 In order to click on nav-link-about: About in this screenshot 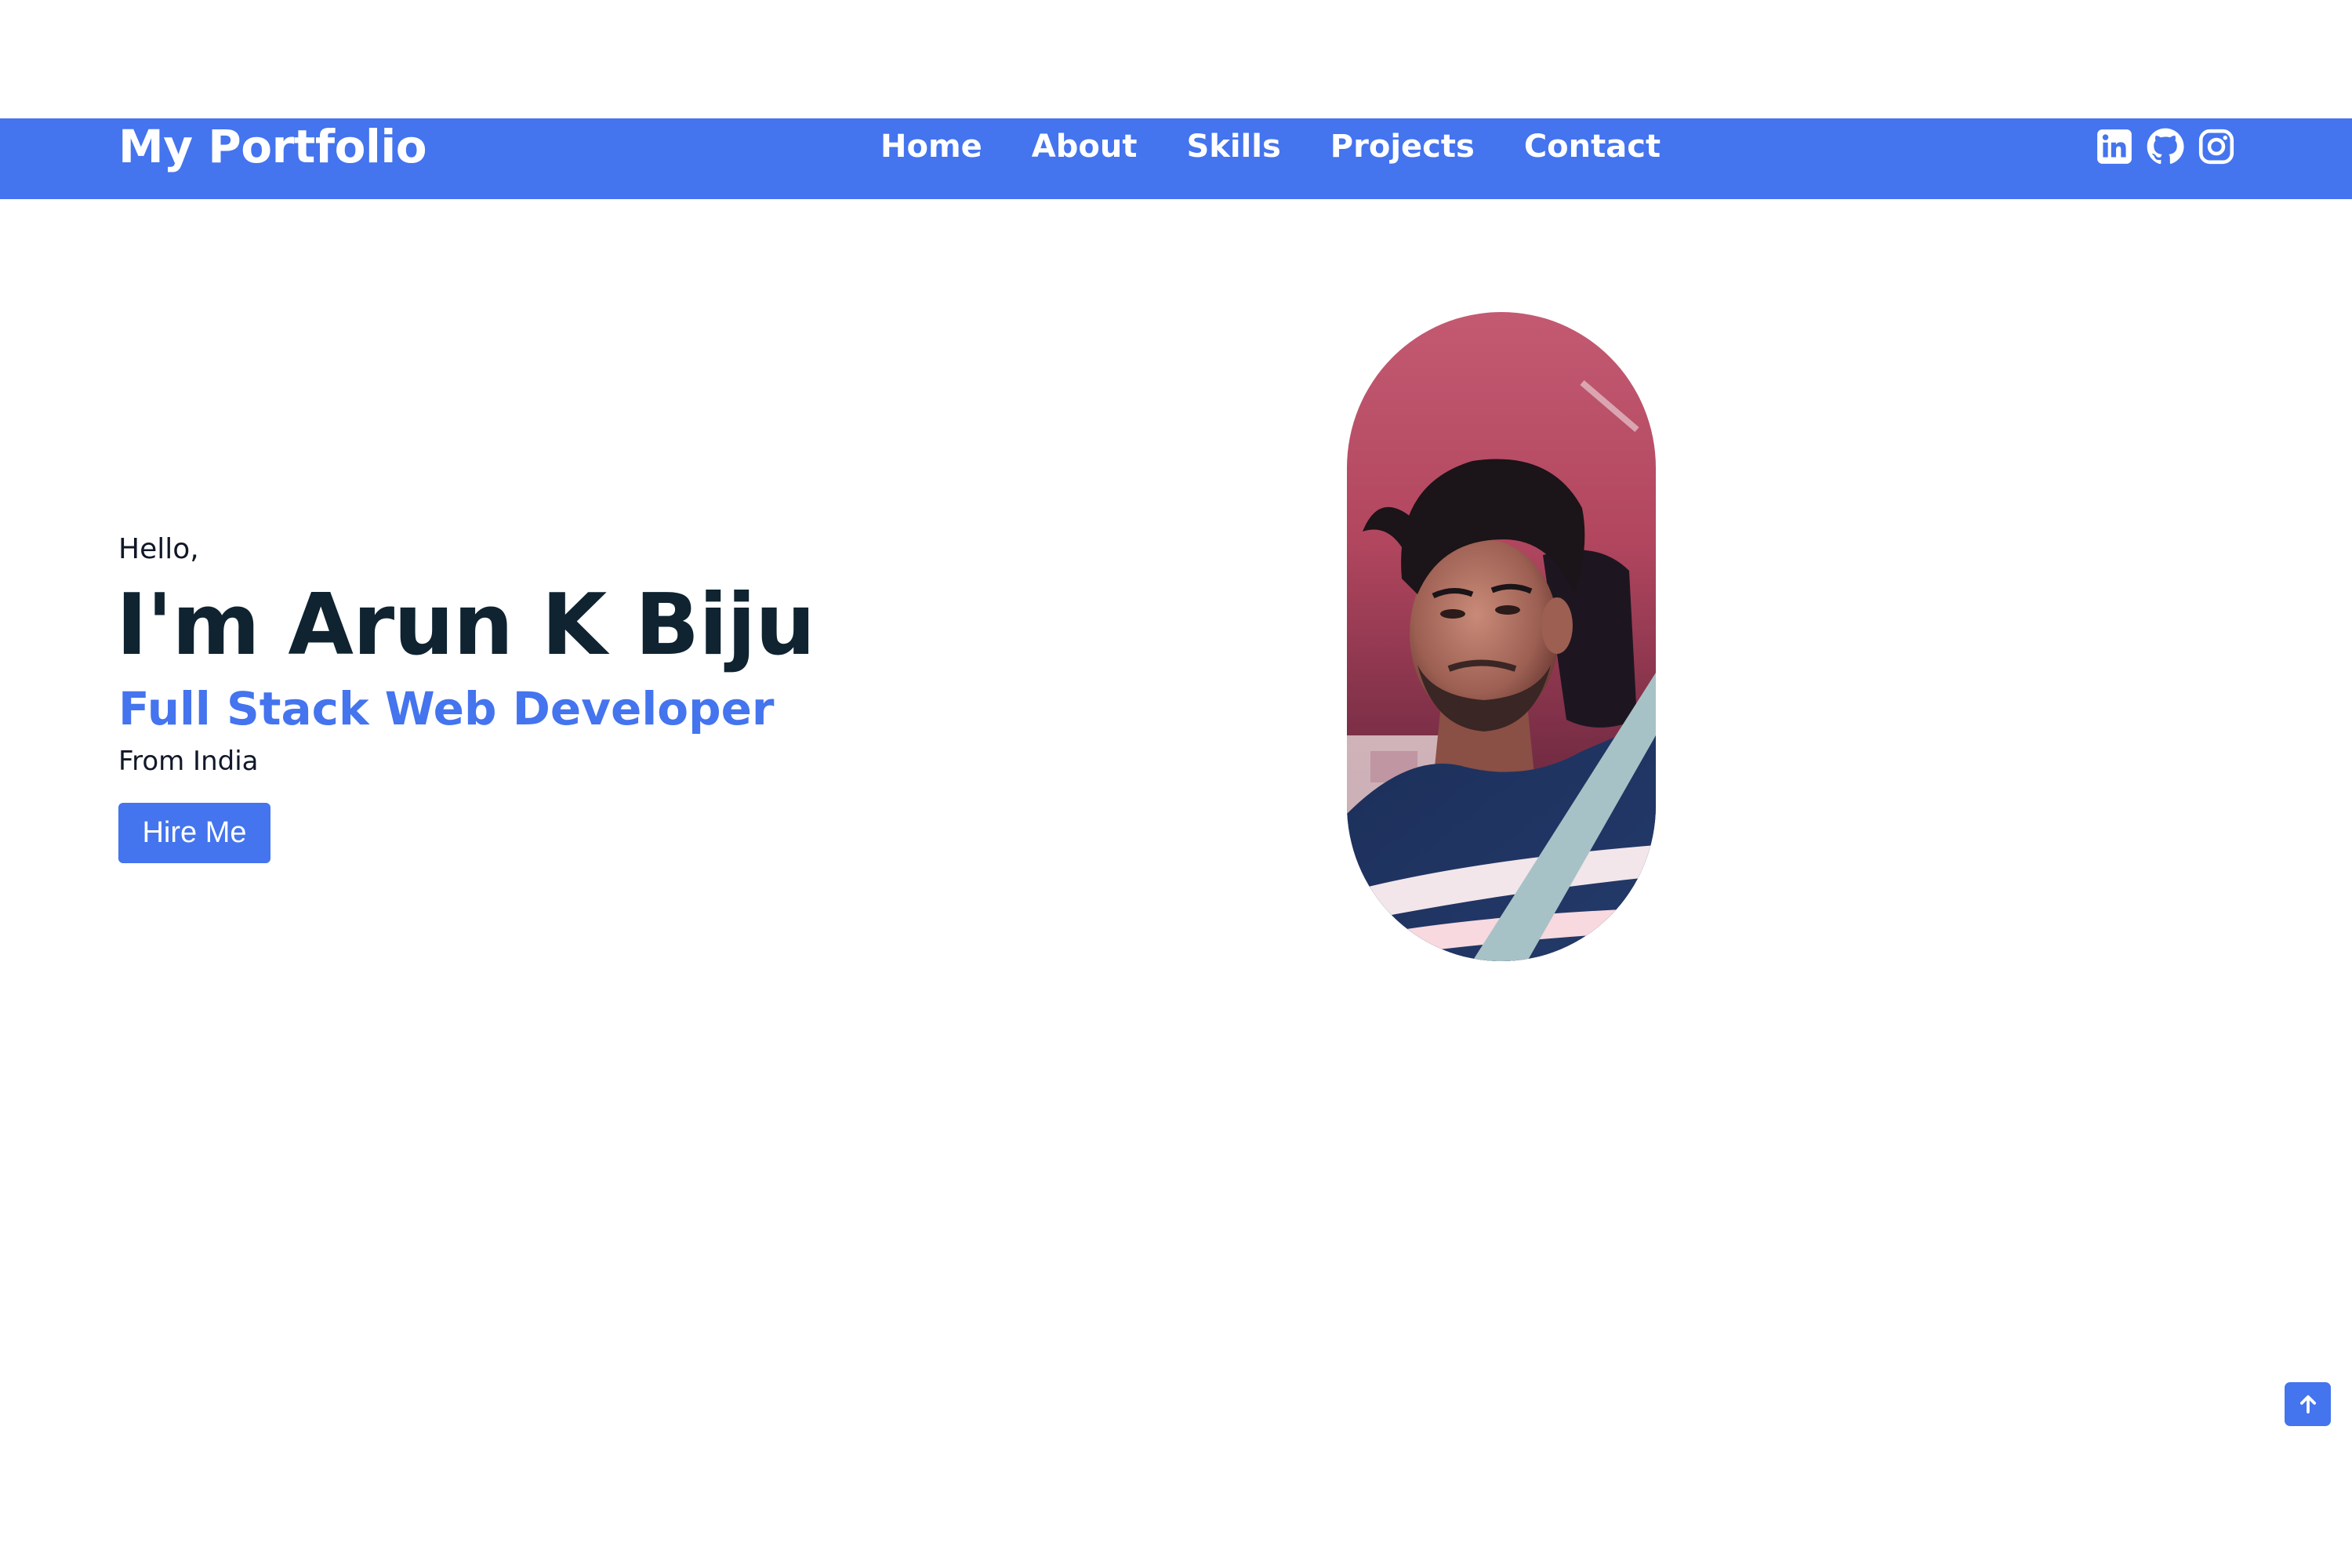, I will do `click(1085, 147)`.